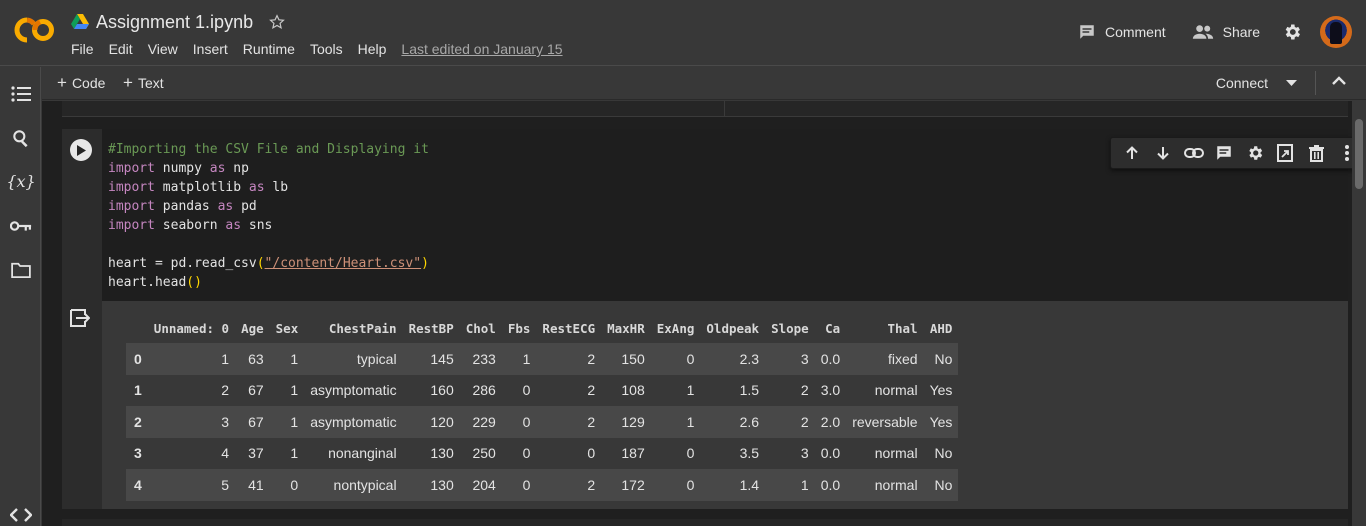 This screenshot has width=1366, height=526. I want to click on table-of-contents-icon, so click(21, 94).